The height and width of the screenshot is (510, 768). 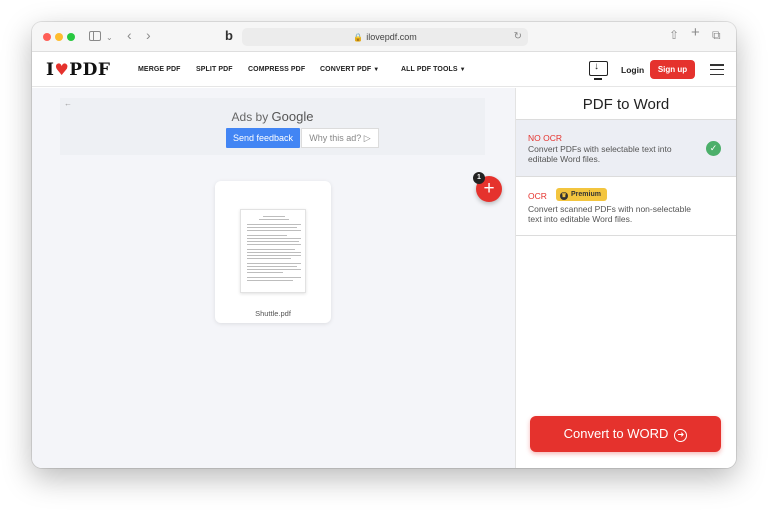 What do you see at coordinates (273, 313) in the screenshot?
I see `file-name: Shuttle.pdf` at bounding box center [273, 313].